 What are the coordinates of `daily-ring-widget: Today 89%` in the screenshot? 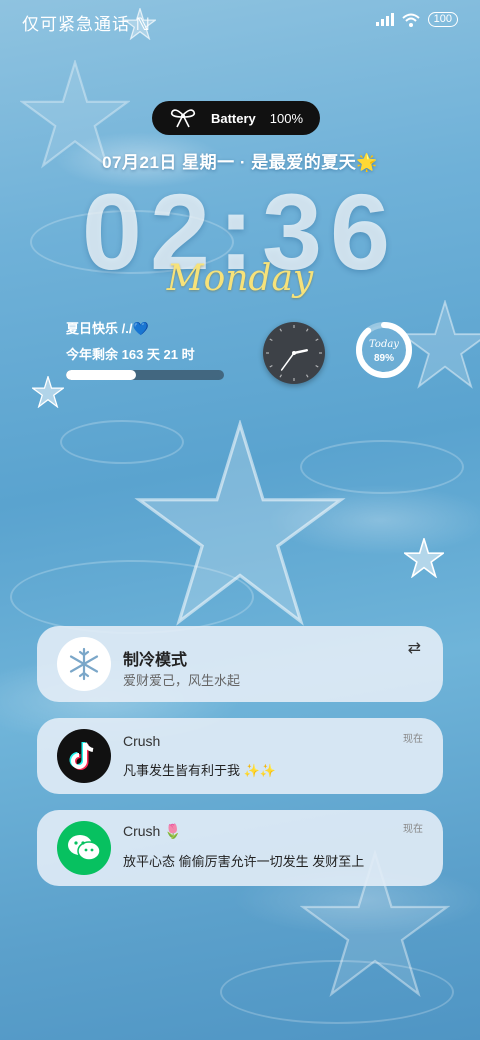 It's located at (384, 350).